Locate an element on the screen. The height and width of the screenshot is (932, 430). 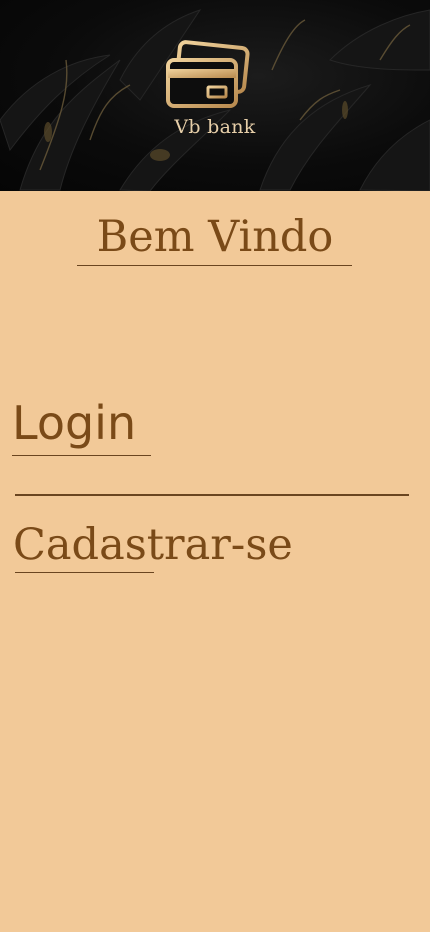
credit-cards-icon is located at coordinates (208, 74).